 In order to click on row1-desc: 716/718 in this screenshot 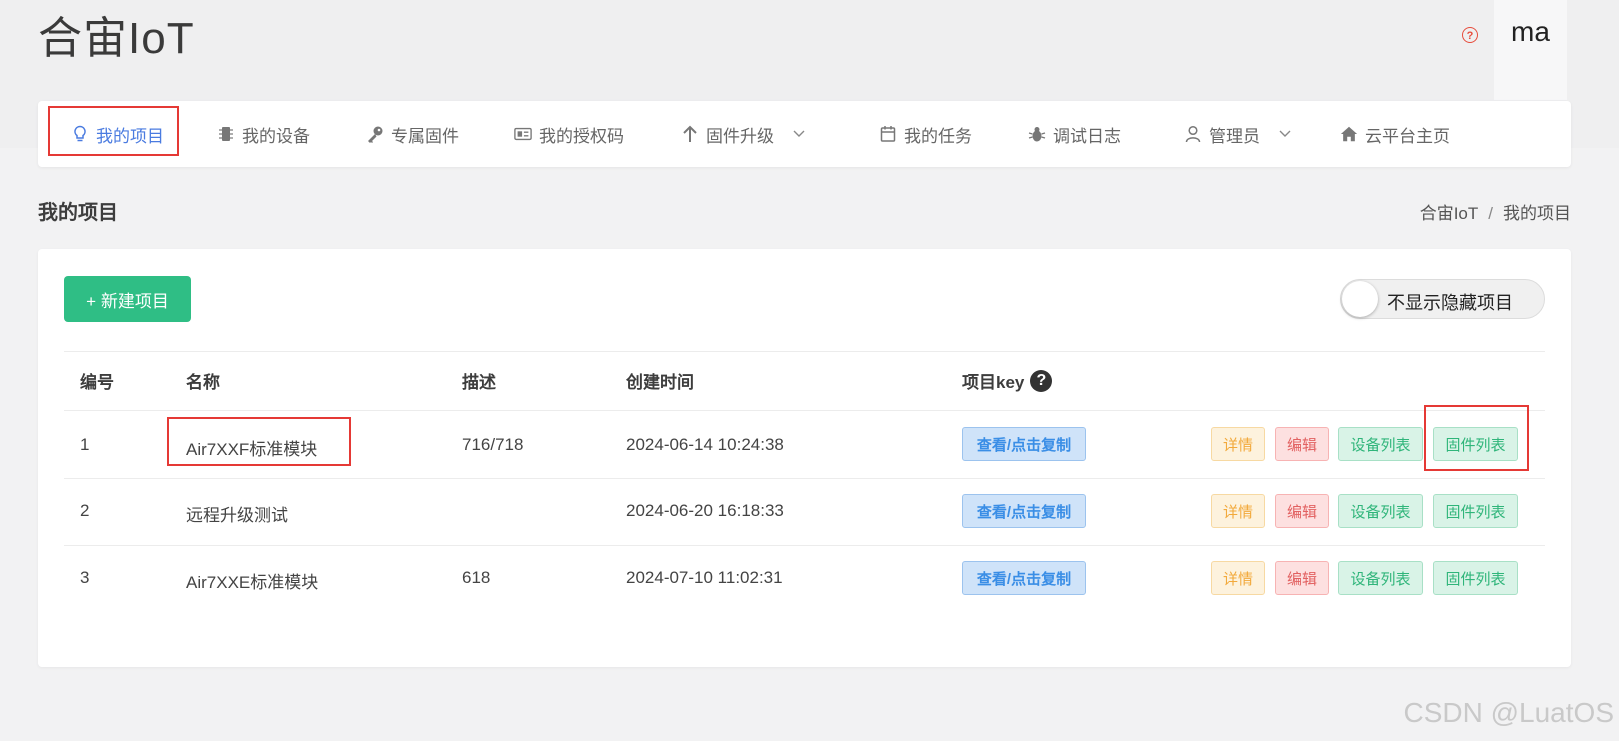, I will do `click(493, 444)`.